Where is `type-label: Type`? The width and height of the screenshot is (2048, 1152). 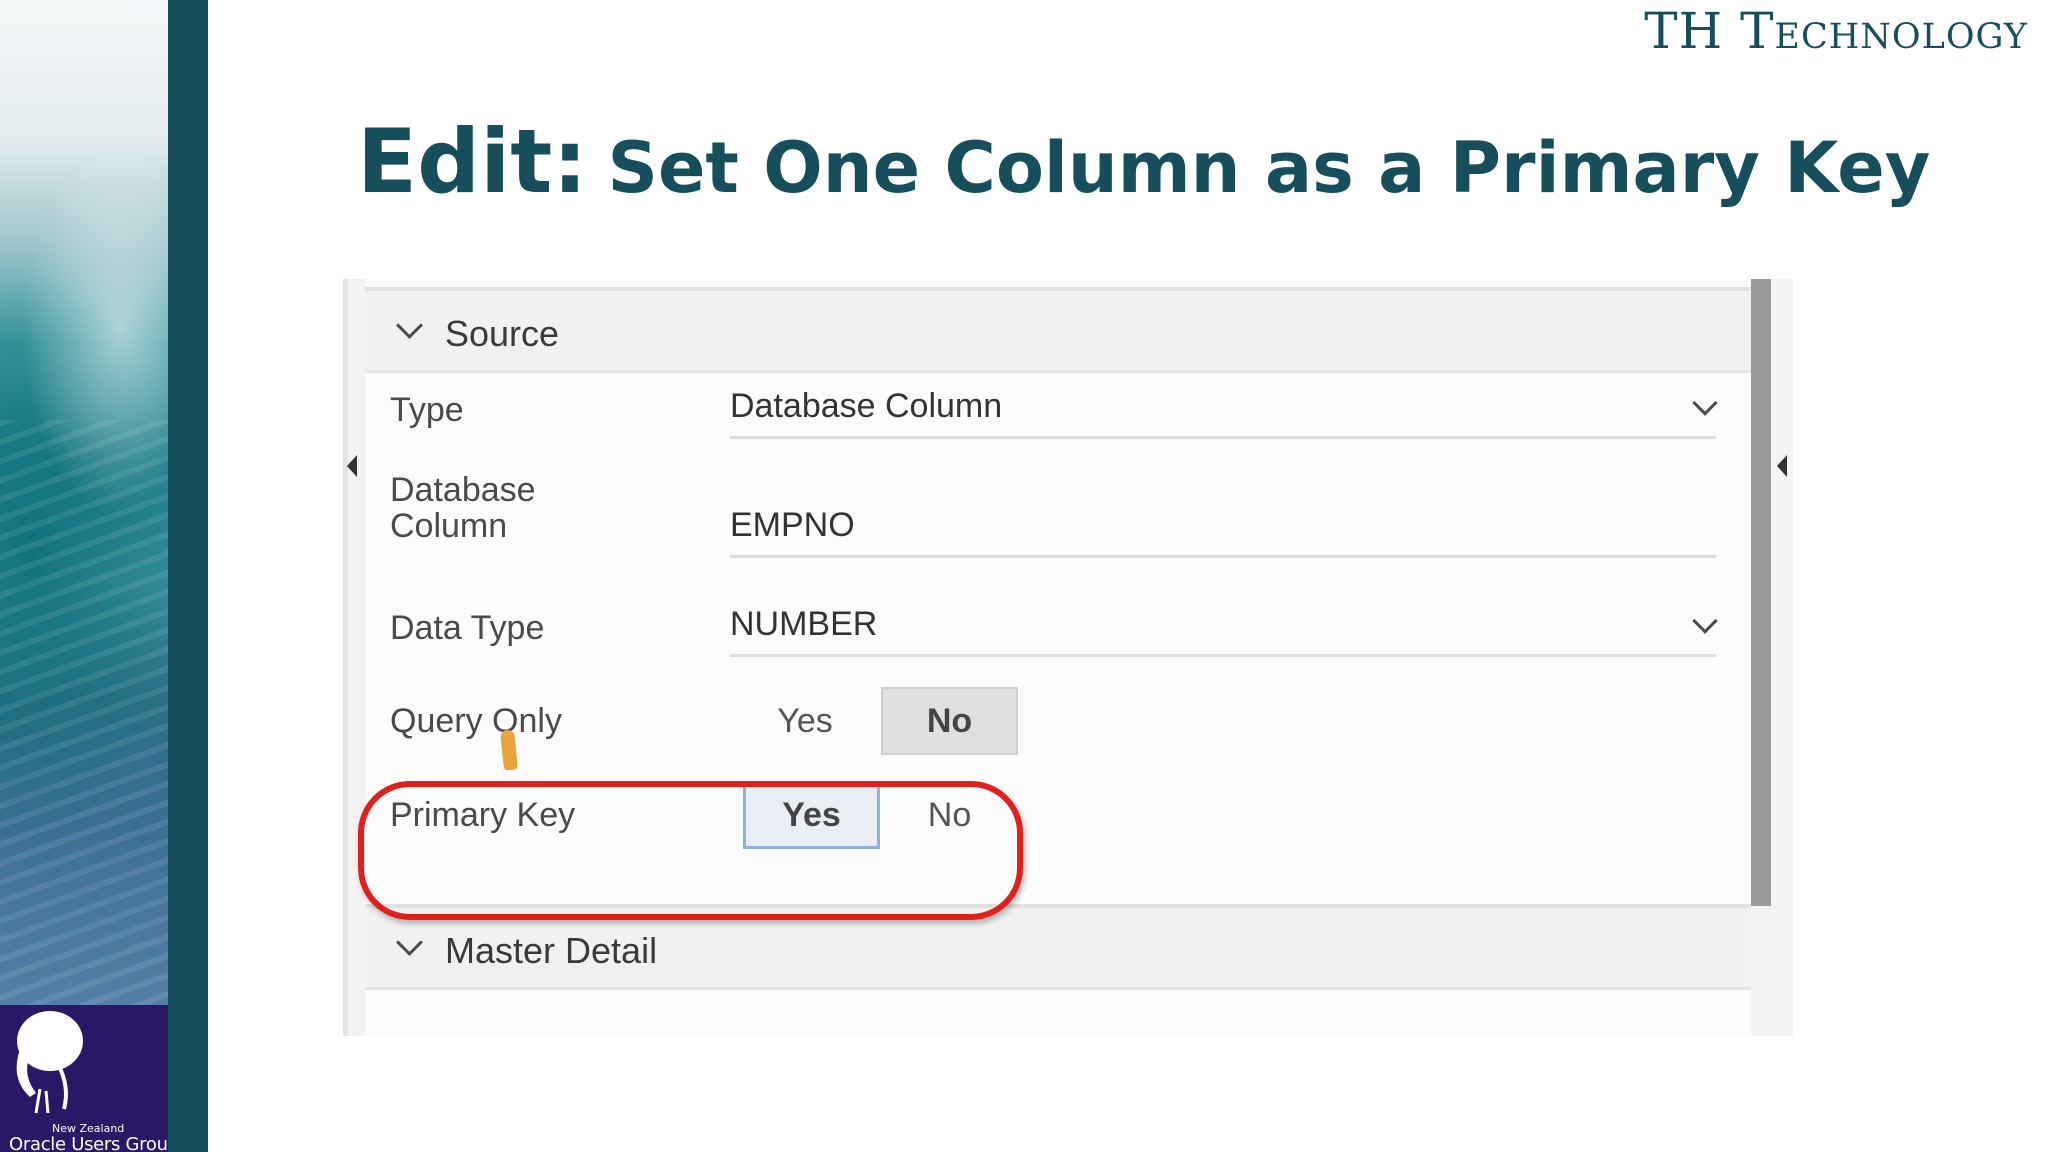 type-label: Type is located at coordinates (427, 410).